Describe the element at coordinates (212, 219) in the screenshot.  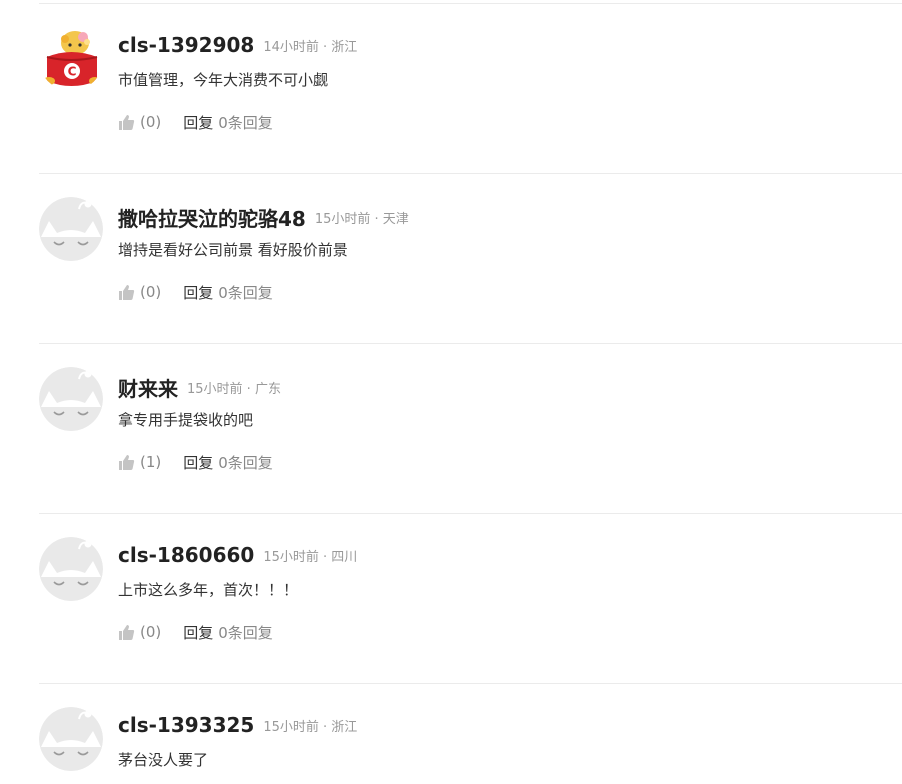
I see `username: 撒哈拉哭泣的驼骆48` at that location.